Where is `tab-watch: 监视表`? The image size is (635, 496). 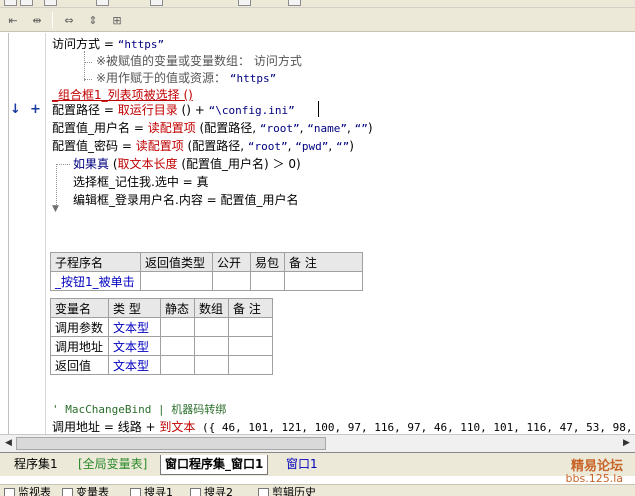
tab-watch: 监视表 is located at coordinates (27, 491).